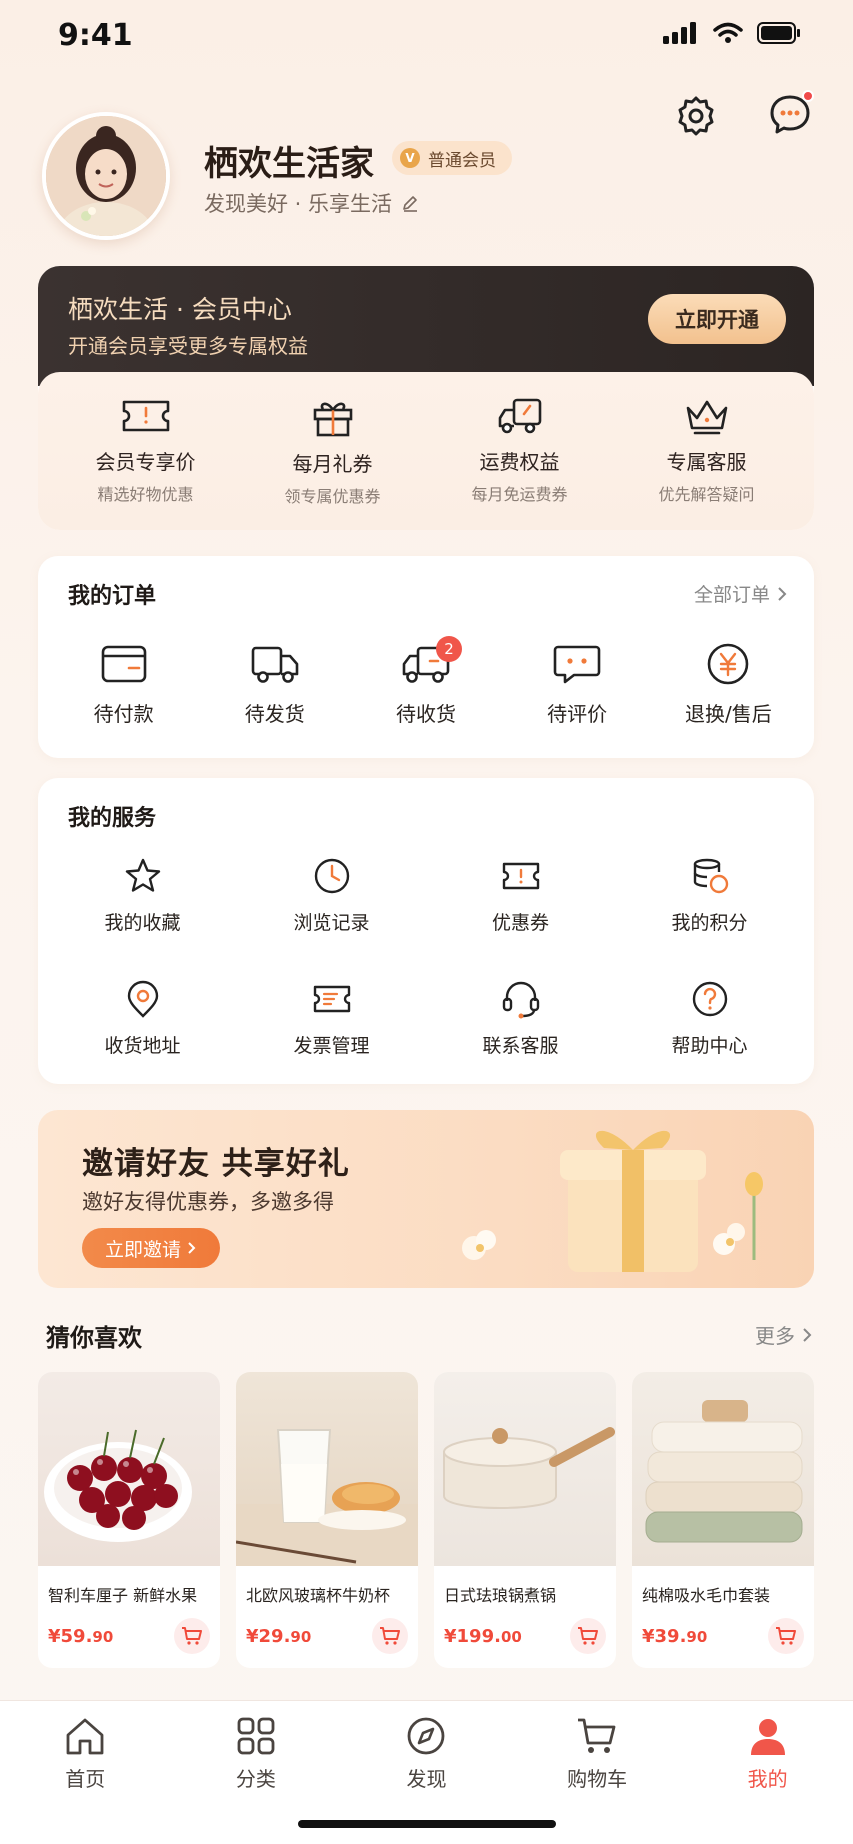 The image size is (853, 1844). I want to click on settings-button, so click(696, 116).